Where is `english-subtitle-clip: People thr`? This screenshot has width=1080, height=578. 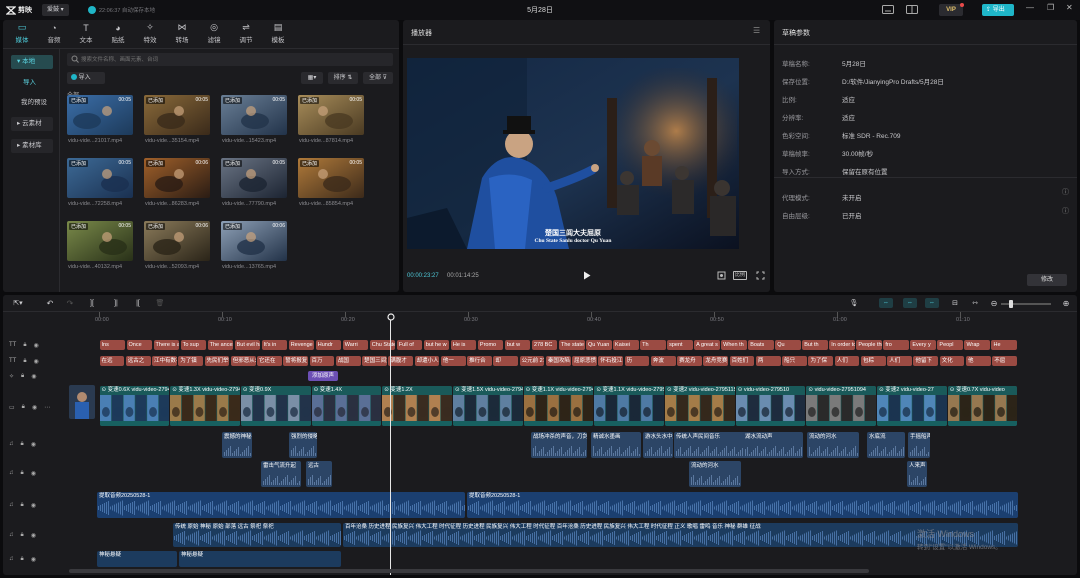
english-subtitle-clip: People thr is located at coordinates (869, 345).